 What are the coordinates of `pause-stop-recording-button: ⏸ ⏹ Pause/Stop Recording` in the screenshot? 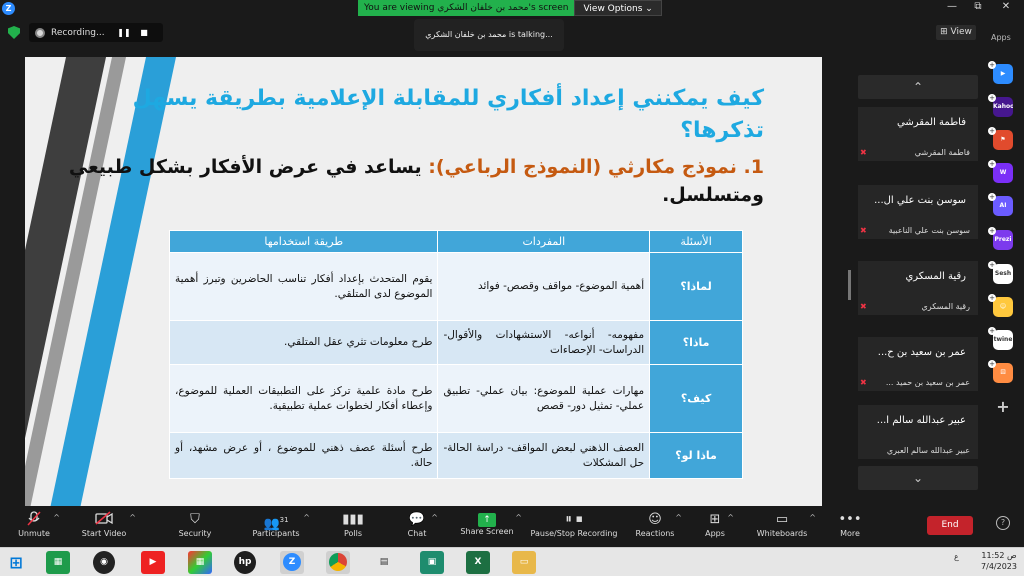 It's located at (574, 529).